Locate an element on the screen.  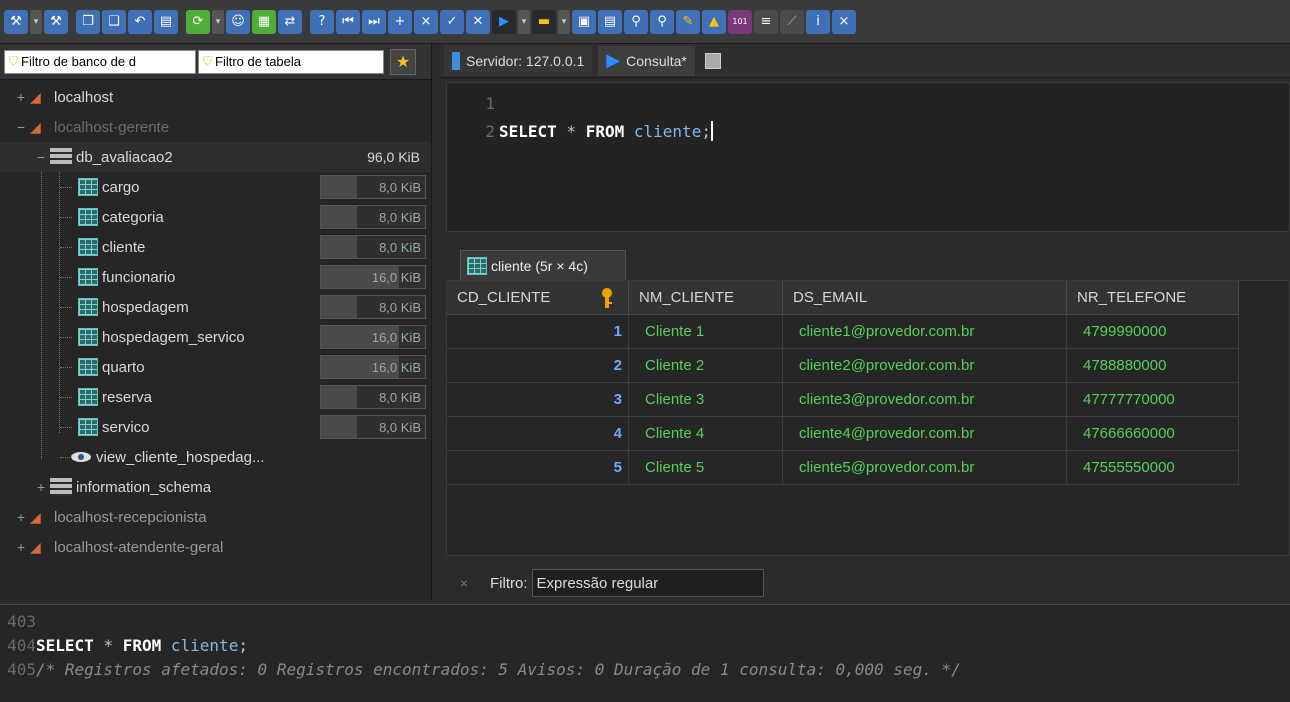
wrap-icon: ≡ is located at coordinates (766, 21).